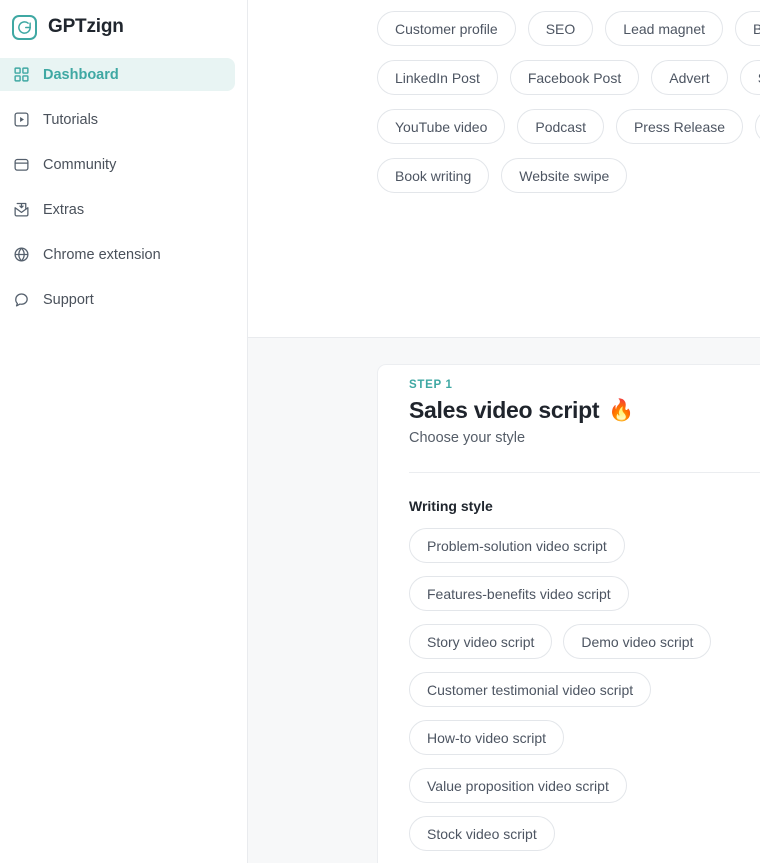 This screenshot has height=863, width=760. Describe the element at coordinates (80, 164) in the screenshot. I see `sidebar-item-label: Community` at that location.